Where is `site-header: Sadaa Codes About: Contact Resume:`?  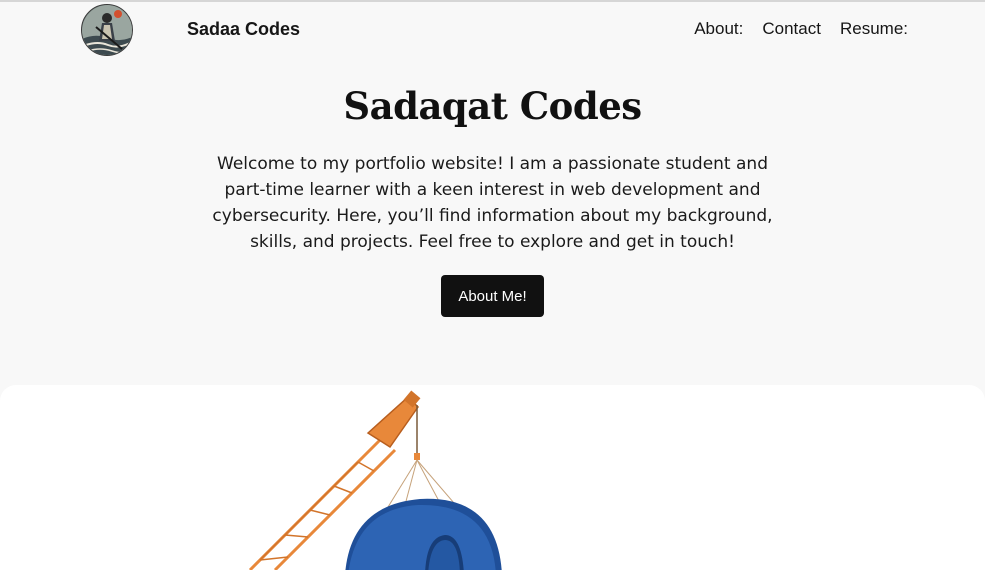 site-header: Sadaa Codes About: Contact Resume: is located at coordinates (492, 30).